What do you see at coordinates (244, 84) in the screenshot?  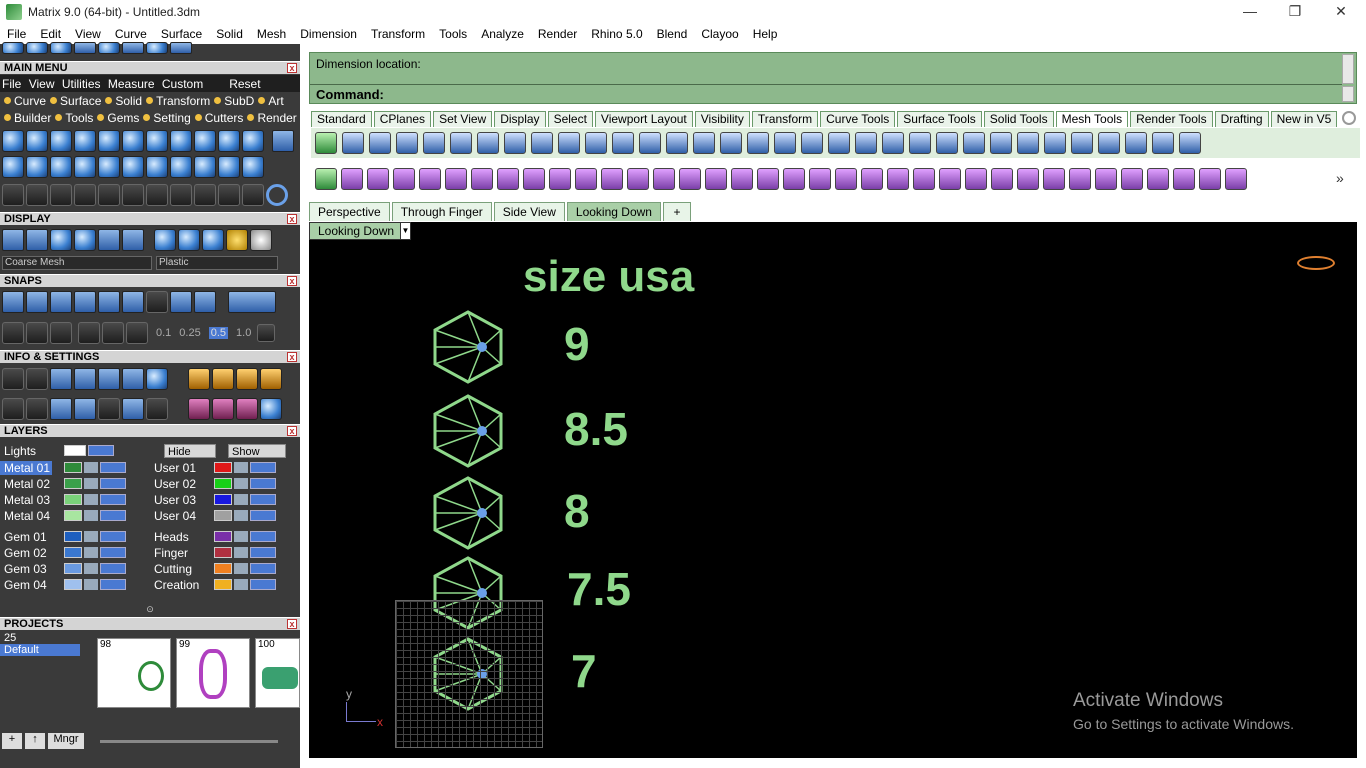 I see `main-menu-reset: Reset` at bounding box center [244, 84].